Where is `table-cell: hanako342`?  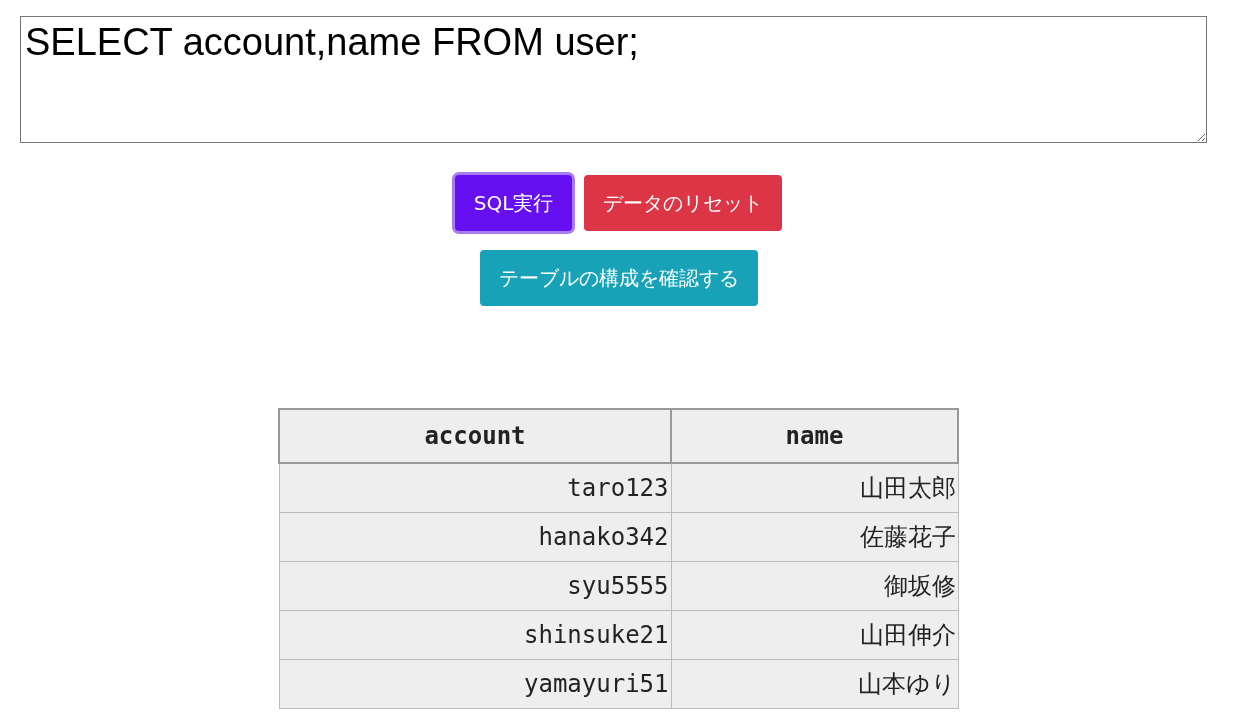
table-cell: hanako342 is located at coordinates (475, 536).